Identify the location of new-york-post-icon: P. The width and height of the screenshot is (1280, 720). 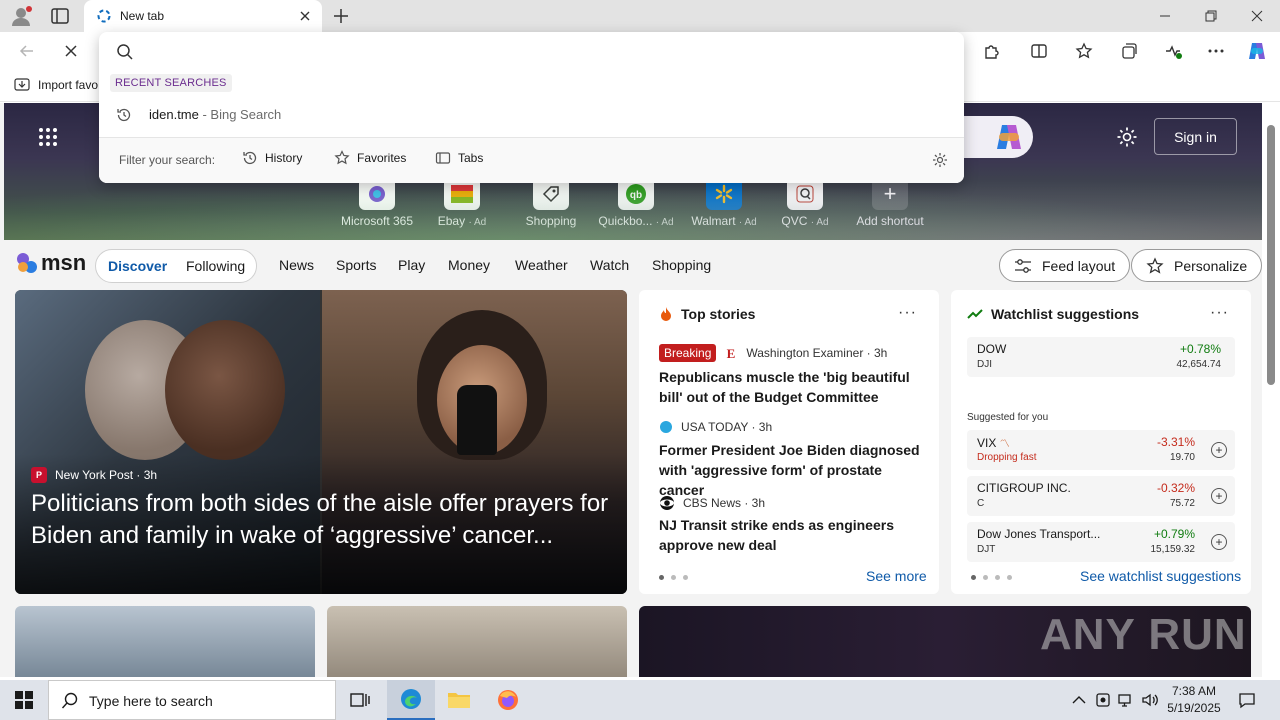
(39, 475).